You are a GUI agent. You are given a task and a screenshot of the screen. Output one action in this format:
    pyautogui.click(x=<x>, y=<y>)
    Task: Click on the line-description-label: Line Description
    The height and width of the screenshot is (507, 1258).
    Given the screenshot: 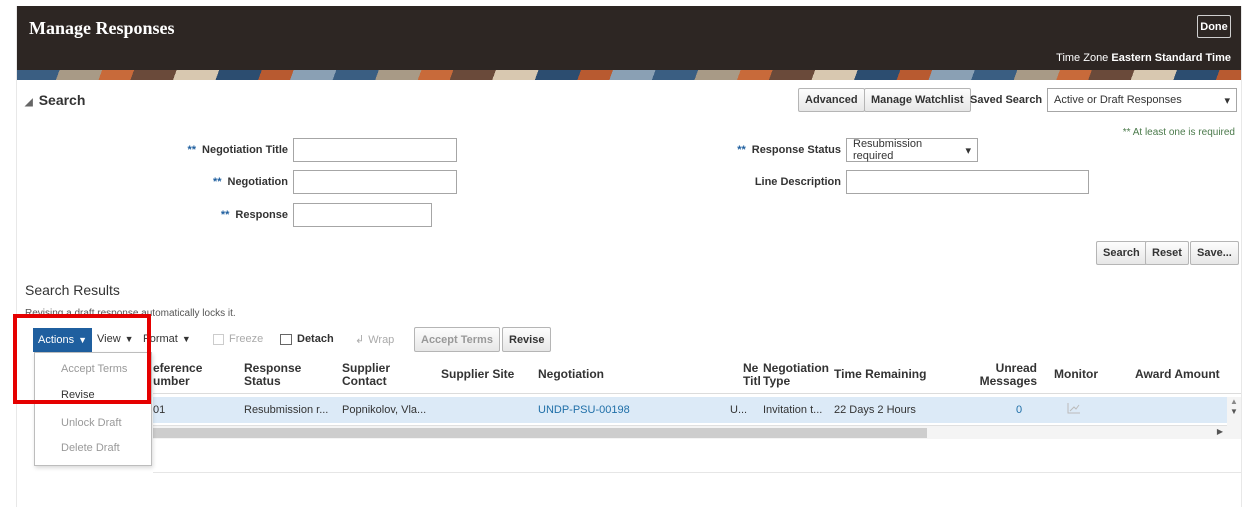 What is the action you would take?
    pyautogui.click(x=797, y=182)
    